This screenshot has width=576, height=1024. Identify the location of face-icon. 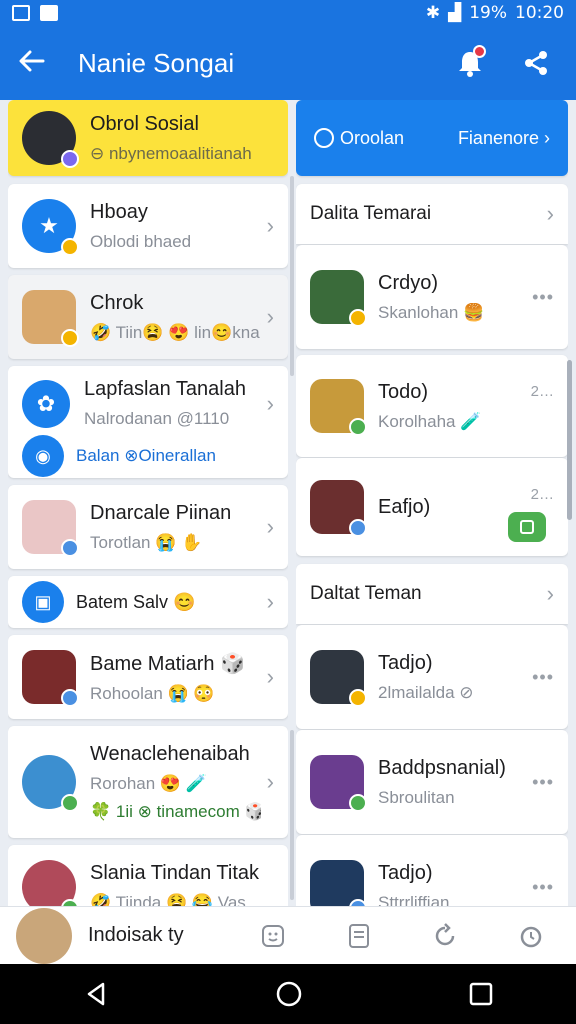
(273, 935).